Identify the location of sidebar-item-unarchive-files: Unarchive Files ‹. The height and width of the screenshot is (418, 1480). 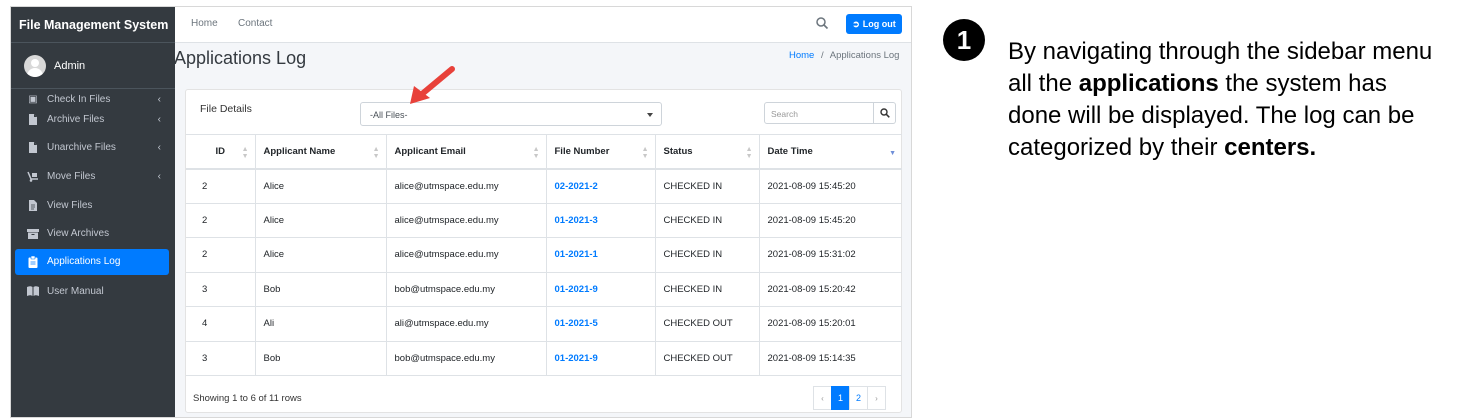
(93, 148).